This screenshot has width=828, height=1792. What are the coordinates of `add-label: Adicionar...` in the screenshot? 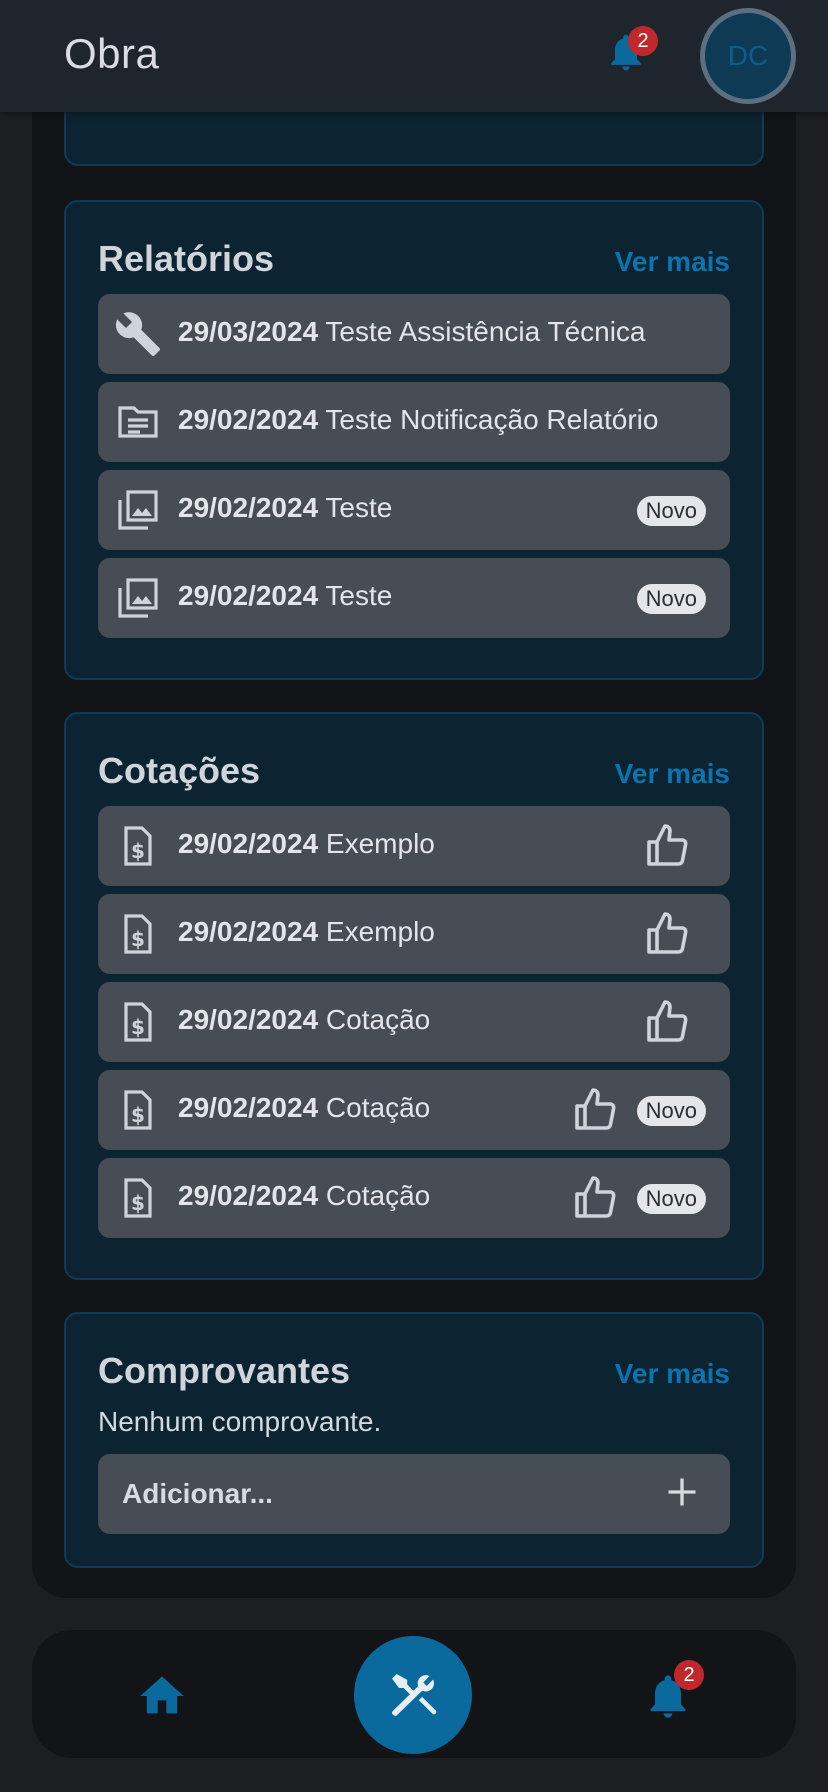 It's located at (197, 1493).